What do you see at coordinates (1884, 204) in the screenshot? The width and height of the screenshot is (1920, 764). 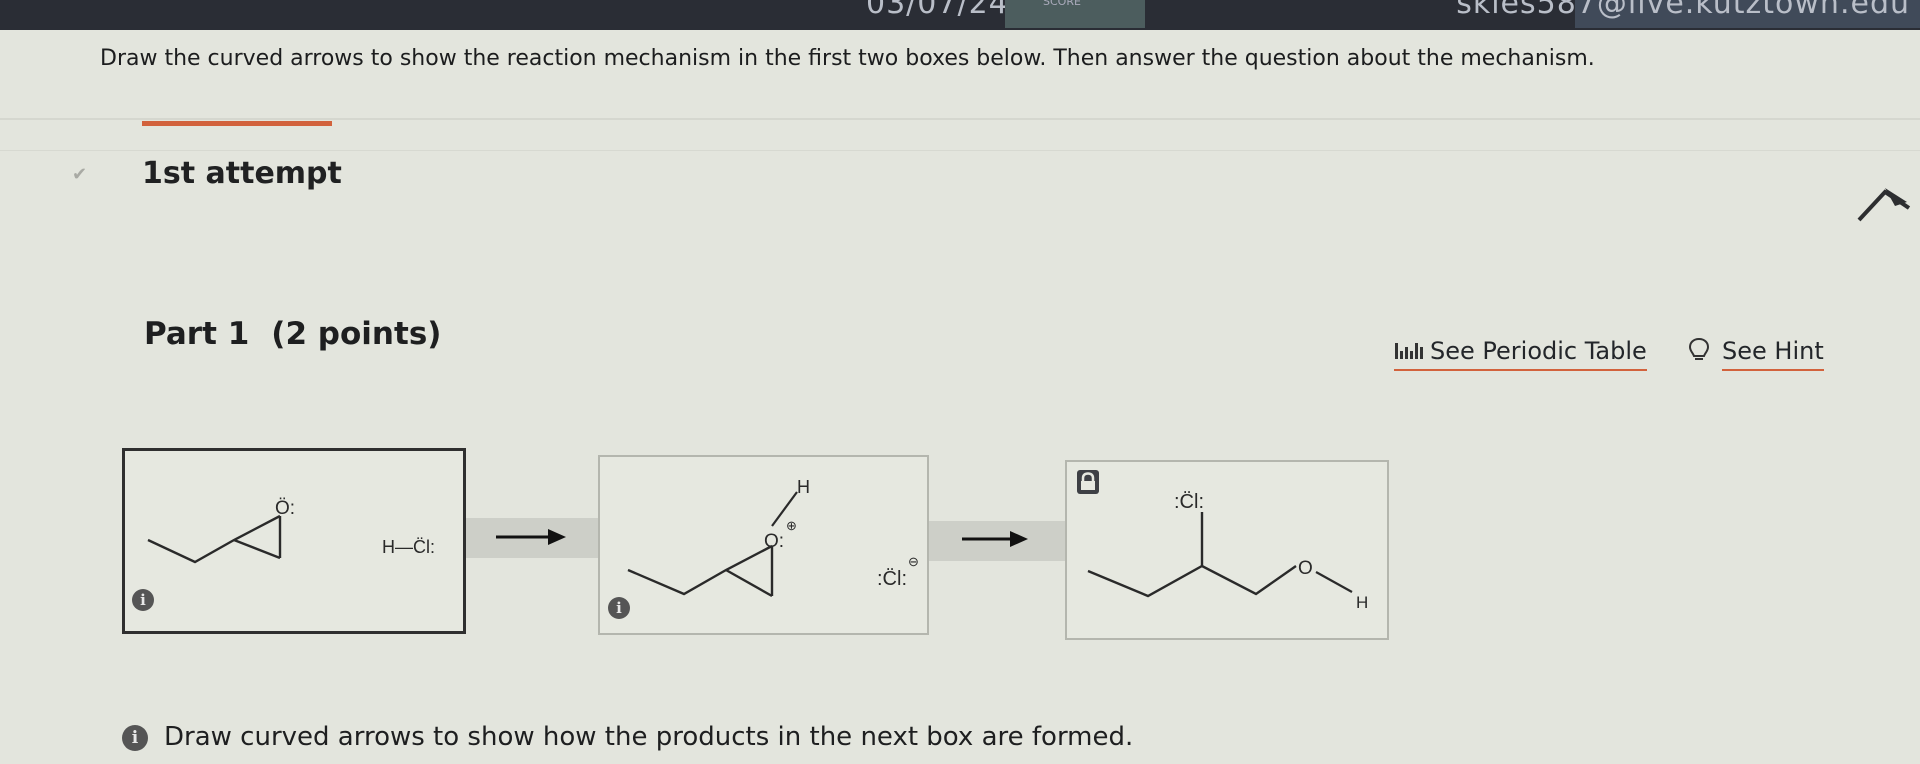 I see `collapse-arrow-icon` at bounding box center [1884, 204].